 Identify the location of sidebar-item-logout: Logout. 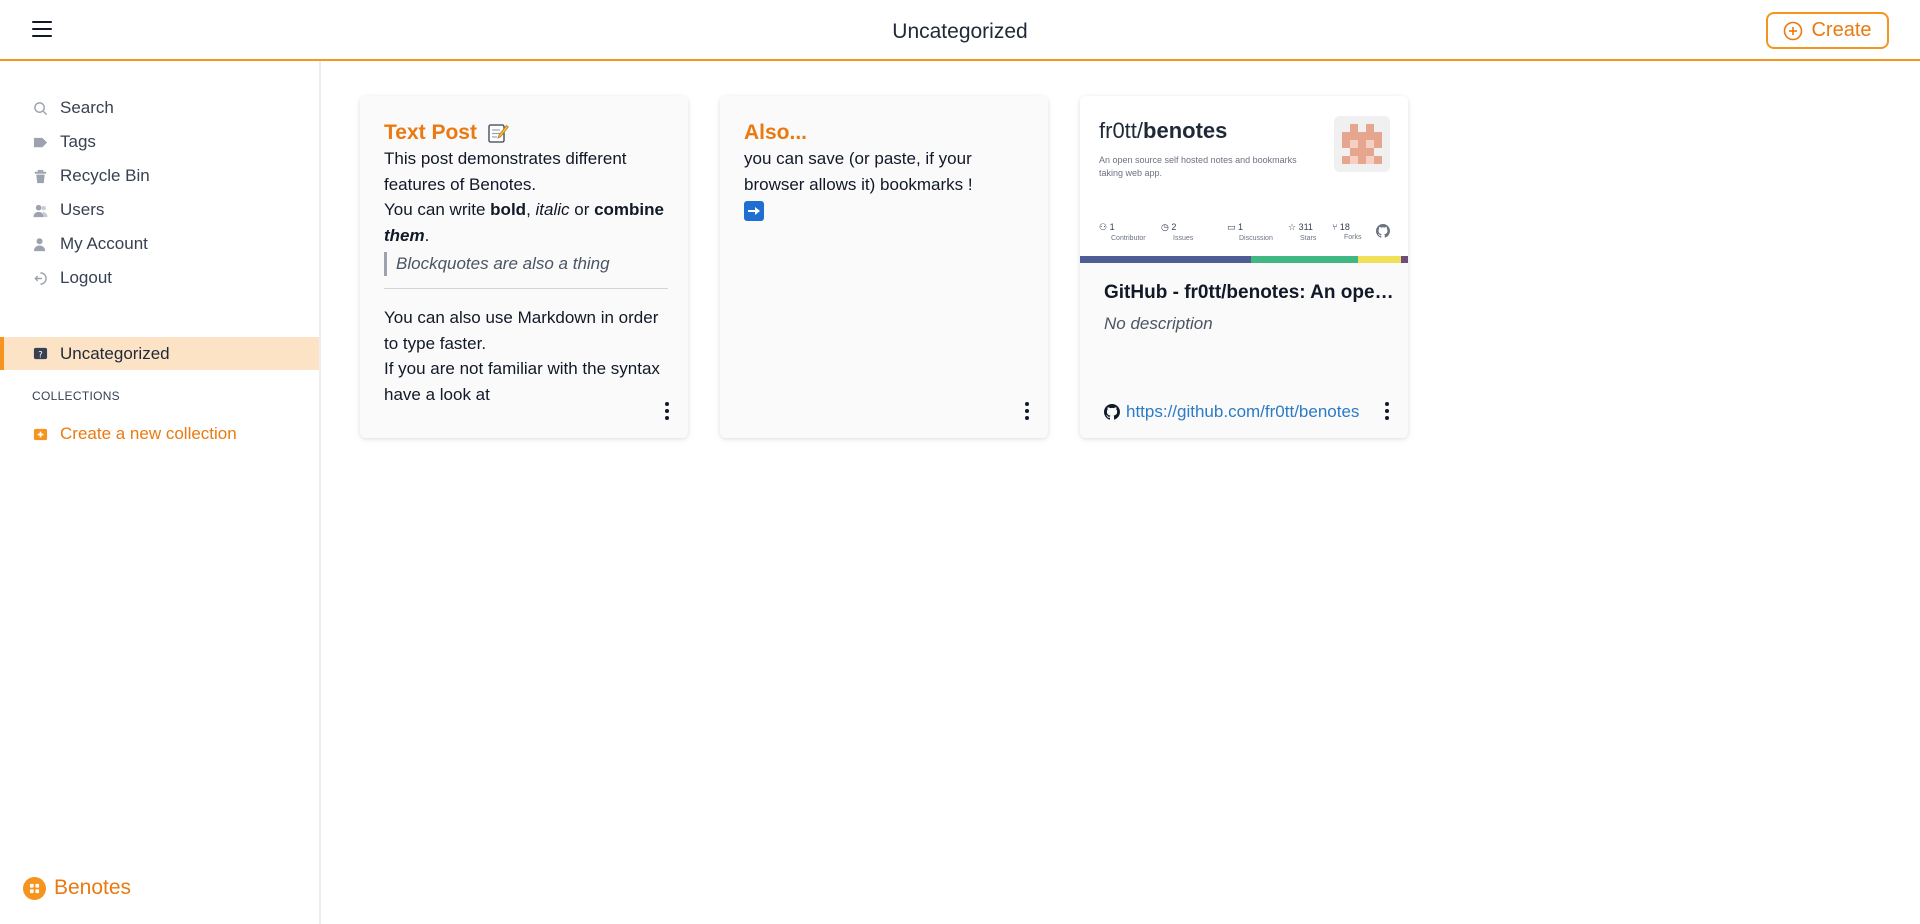
(159, 278).